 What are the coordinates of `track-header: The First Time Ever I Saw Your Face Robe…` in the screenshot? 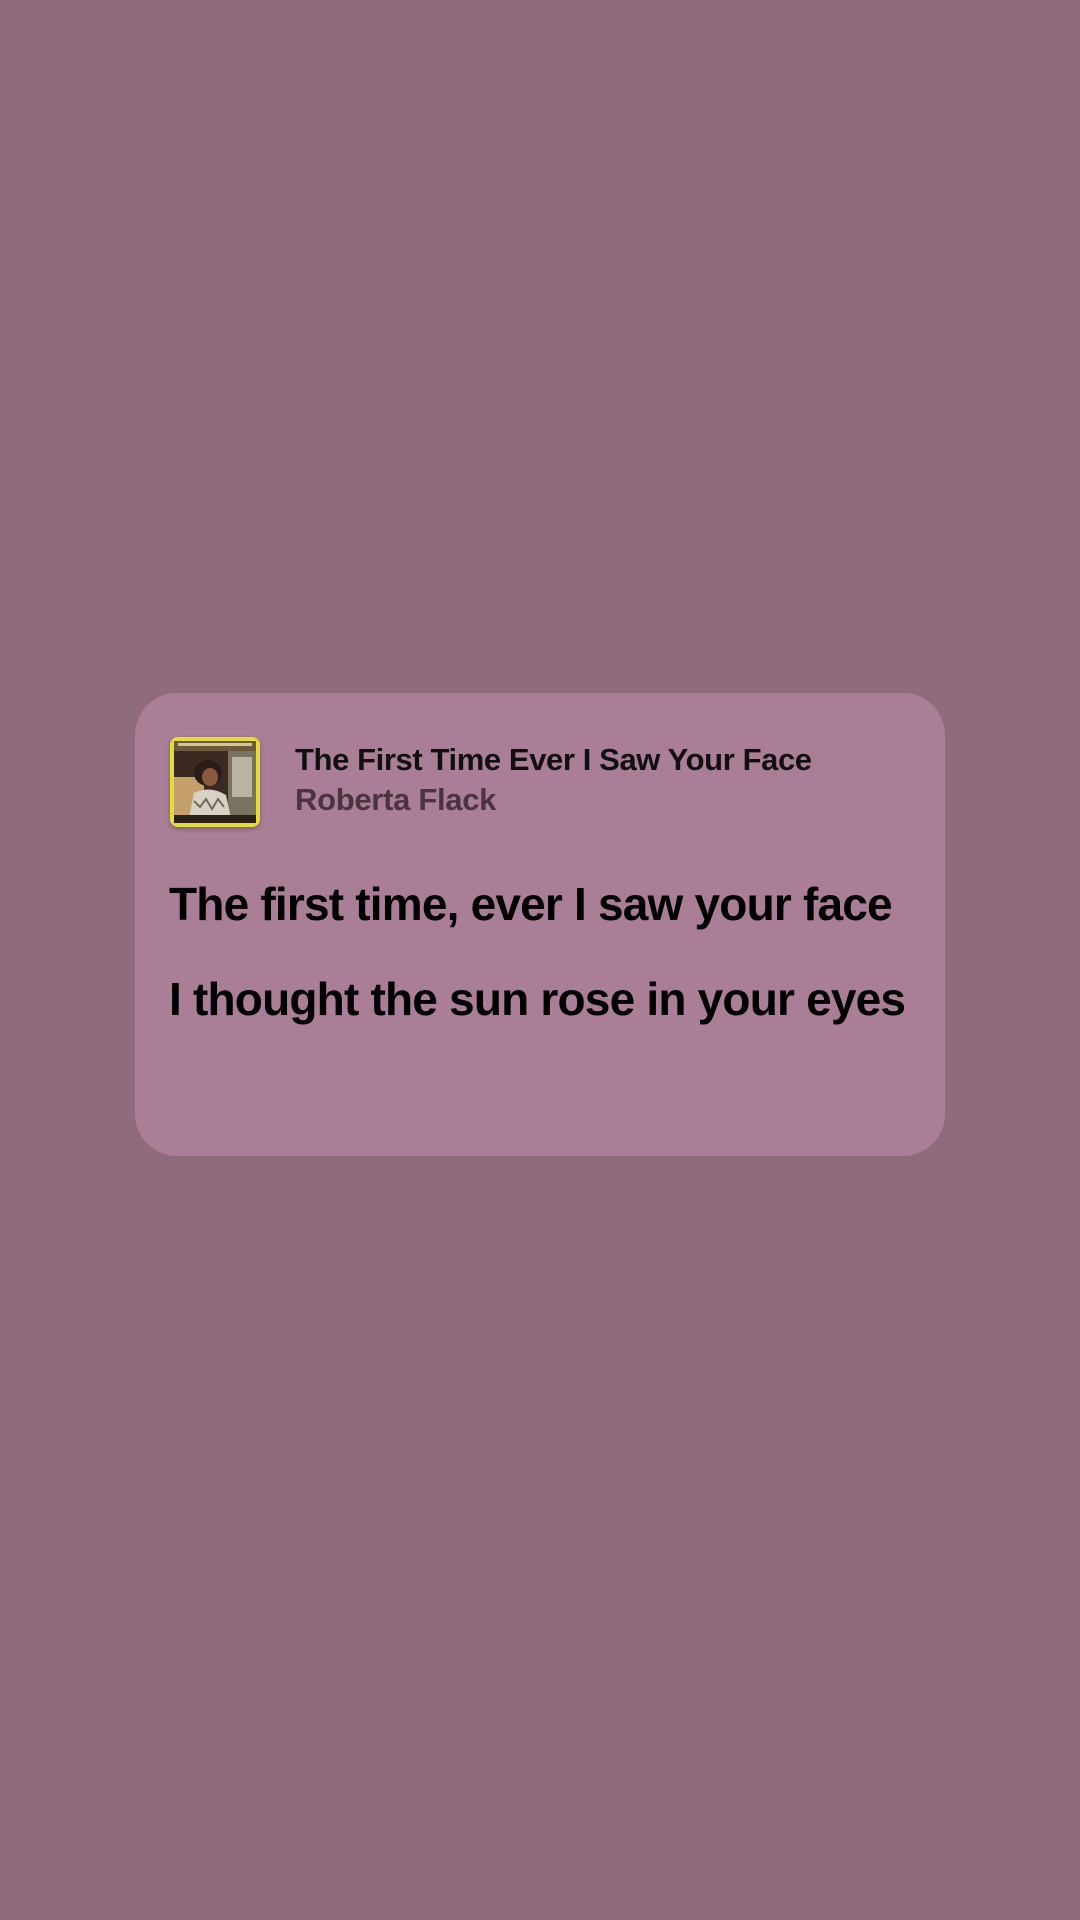 It's located at (542, 783).